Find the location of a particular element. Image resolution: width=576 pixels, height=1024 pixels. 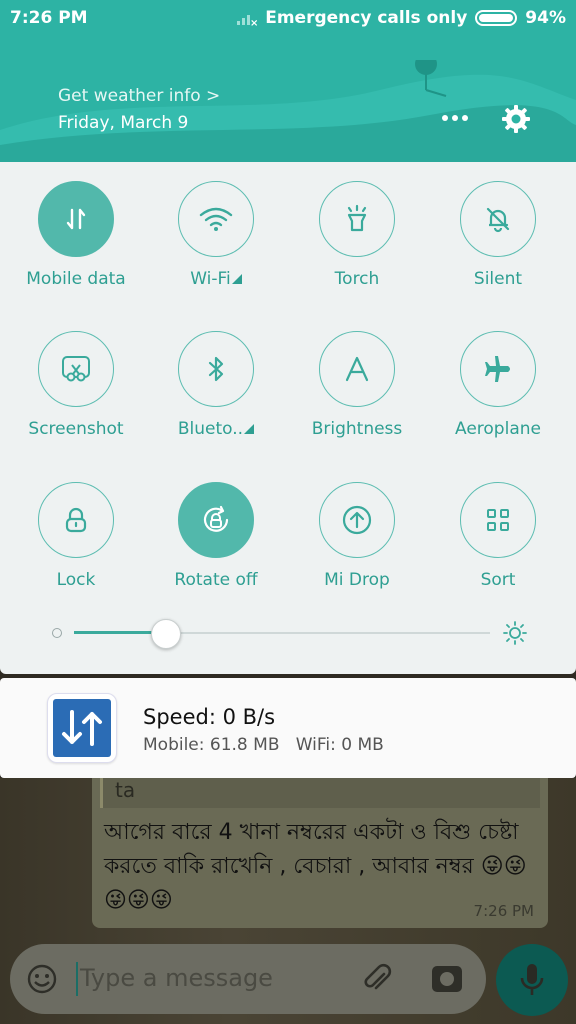

landscape-decoration is located at coordinates (288, 111).